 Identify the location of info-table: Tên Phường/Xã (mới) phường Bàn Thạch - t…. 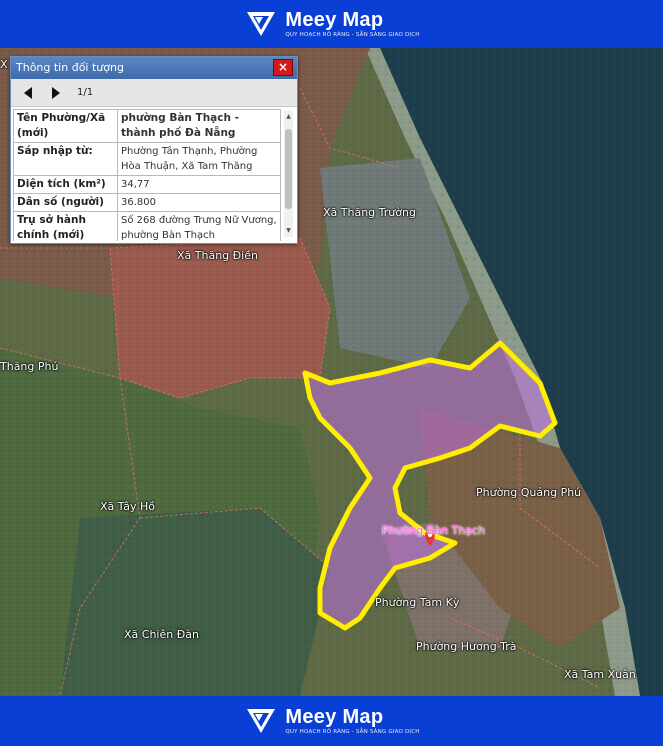
(147, 175).